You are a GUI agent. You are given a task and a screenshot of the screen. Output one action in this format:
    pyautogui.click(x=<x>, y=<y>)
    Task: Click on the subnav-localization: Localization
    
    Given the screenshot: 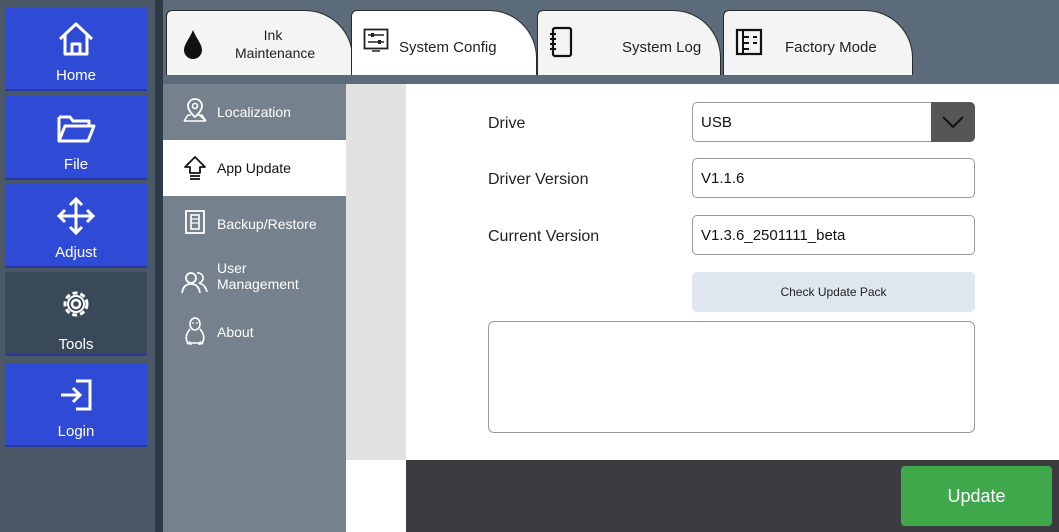 What is the action you would take?
    pyautogui.click(x=254, y=112)
    